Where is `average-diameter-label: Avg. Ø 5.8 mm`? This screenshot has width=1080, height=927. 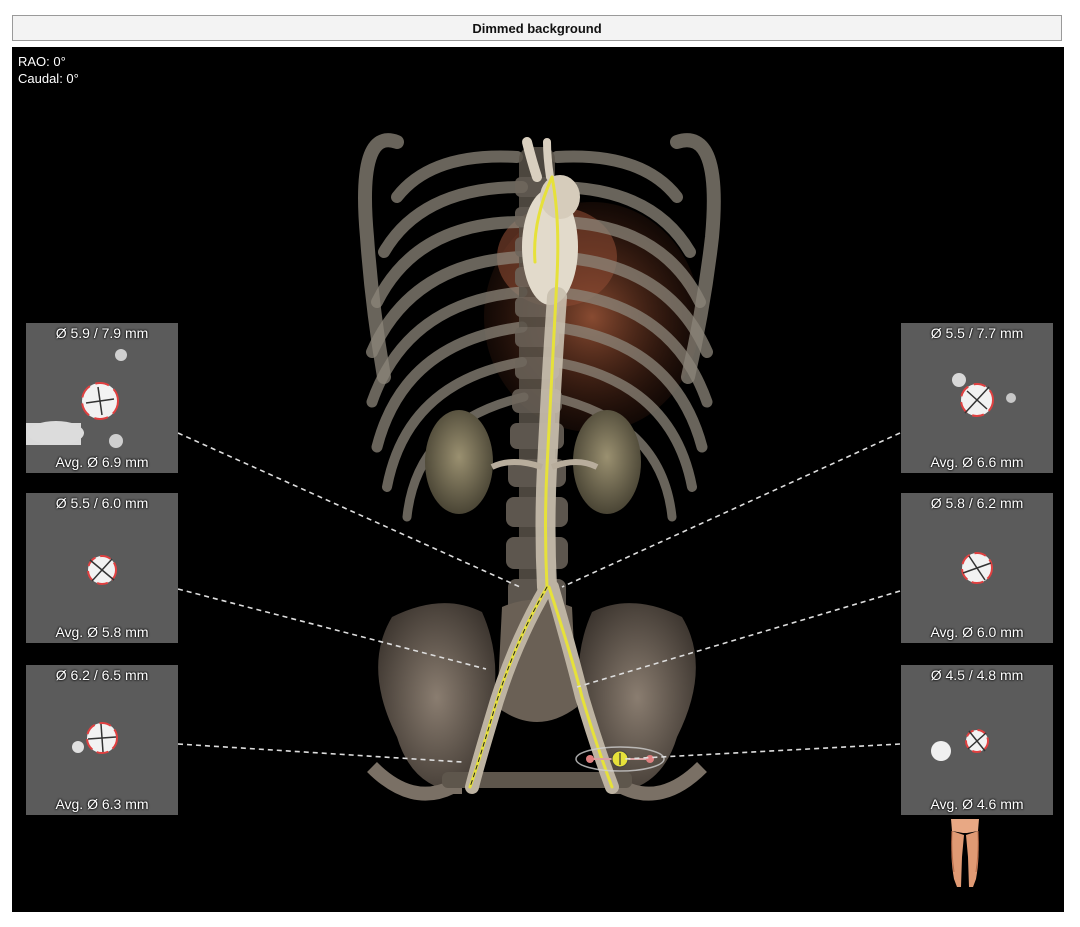
average-diameter-label: Avg. Ø 5.8 mm is located at coordinates (102, 632).